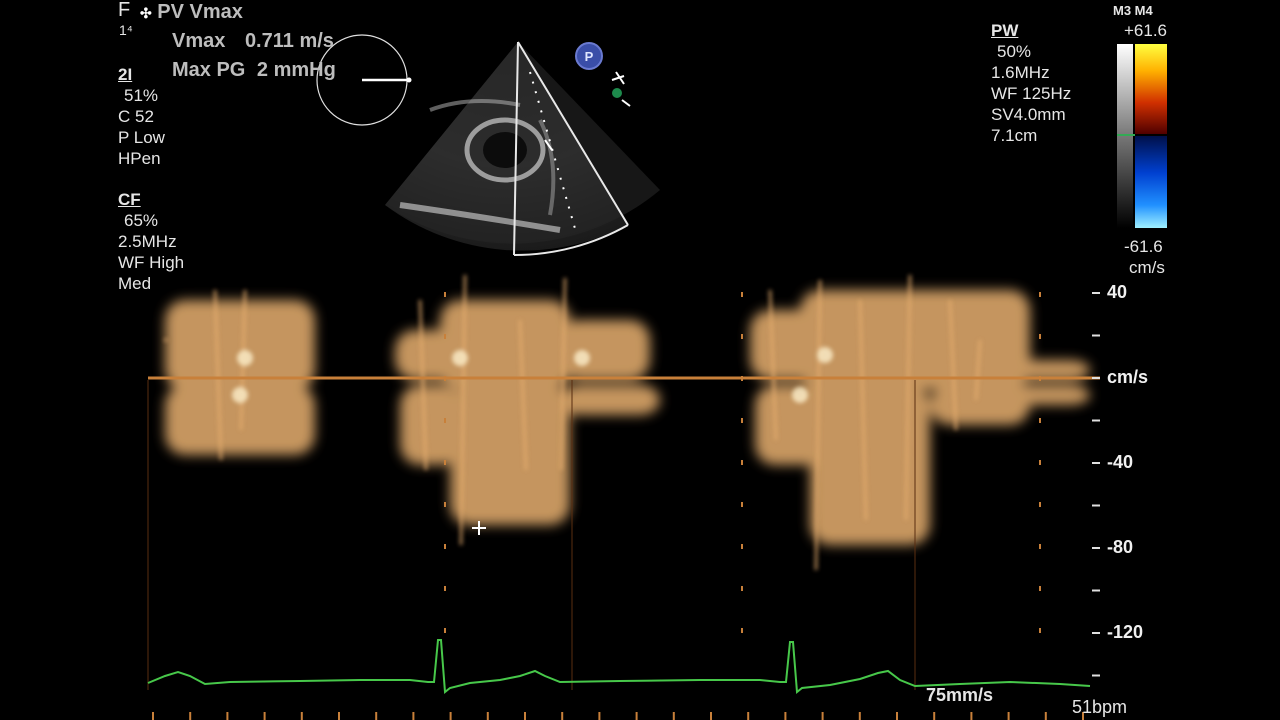 This screenshot has height=720, width=1280. I want to click on mode-2d-harmonic: HPen, so click(139, 158).